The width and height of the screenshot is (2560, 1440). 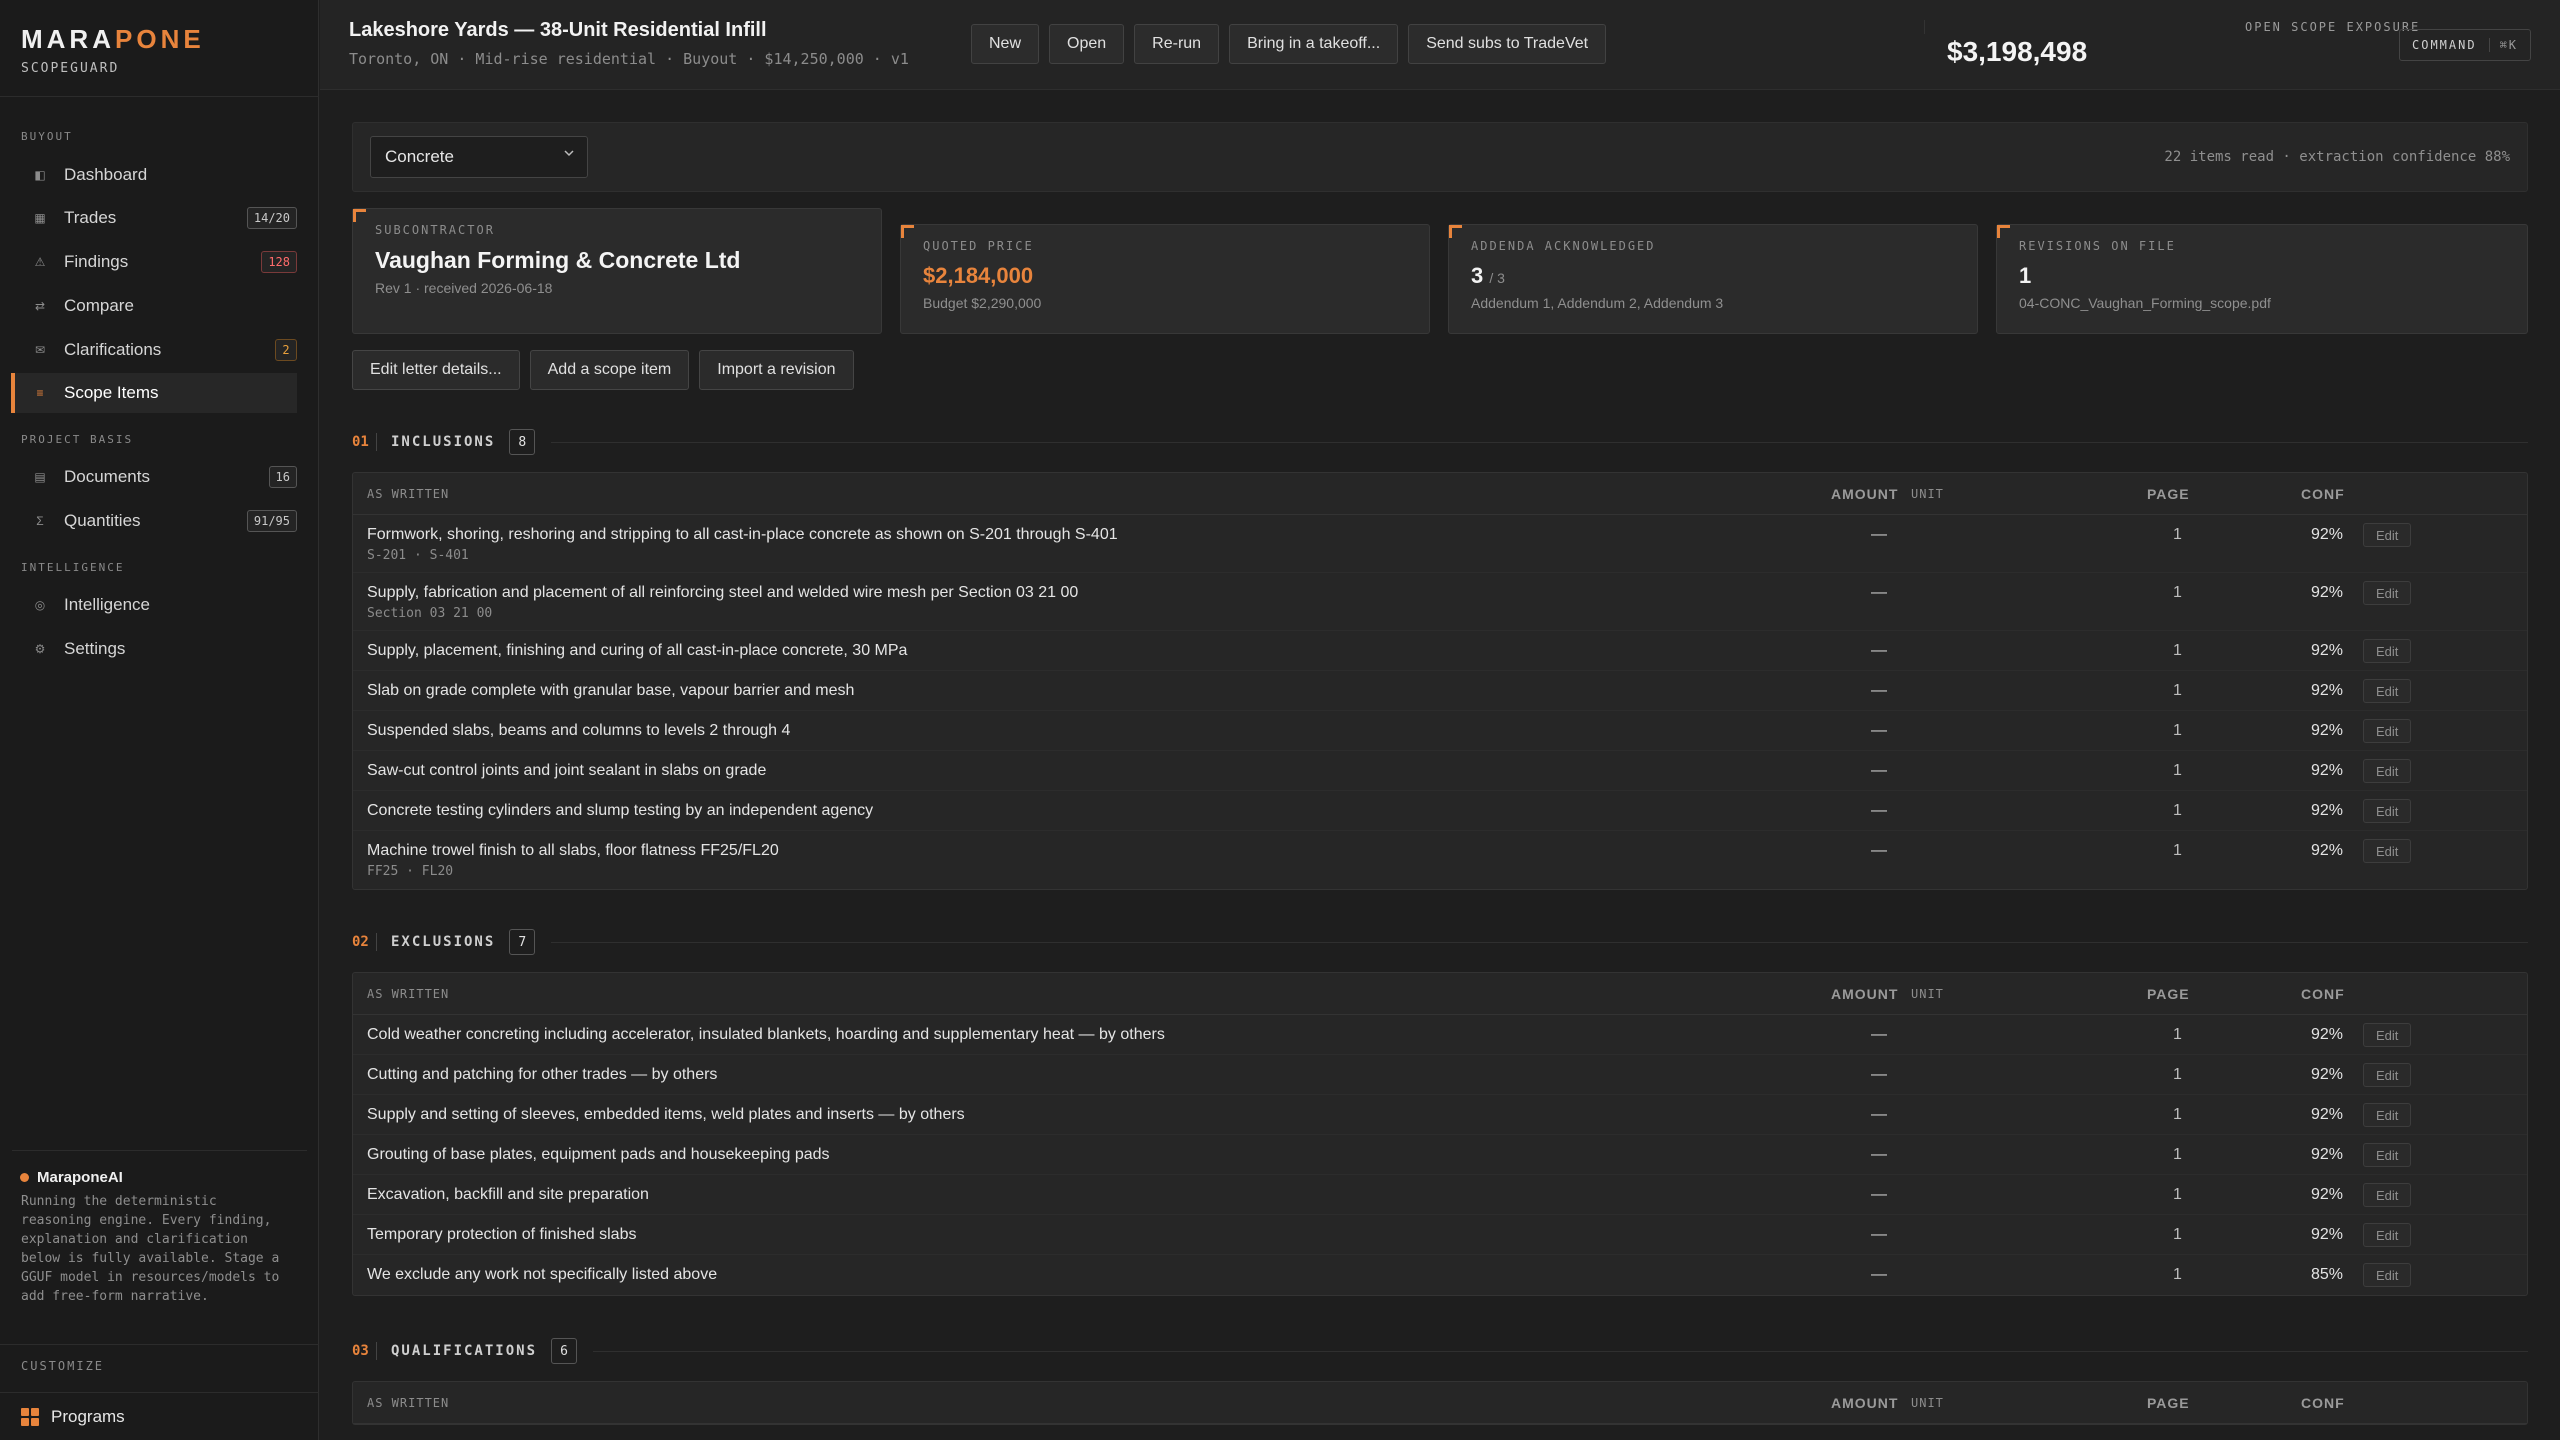 What do you see at coordinates (30, 1416) in the screenshot?
I see `apps-grid-icon` at bounding box center [30, 1416].